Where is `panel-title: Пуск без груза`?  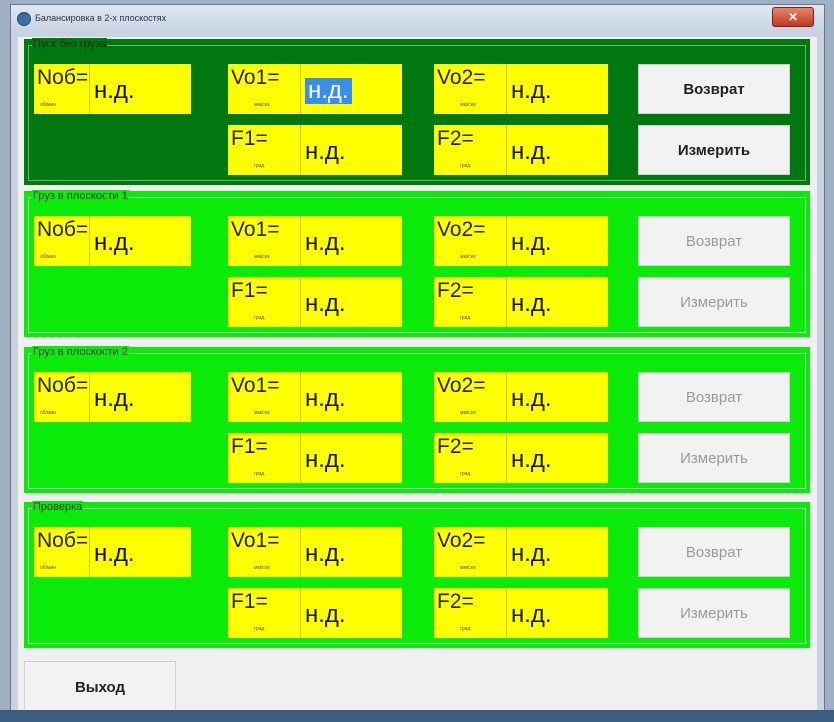
panel-title: Пуск без груза is located at coordinates (70, 44).